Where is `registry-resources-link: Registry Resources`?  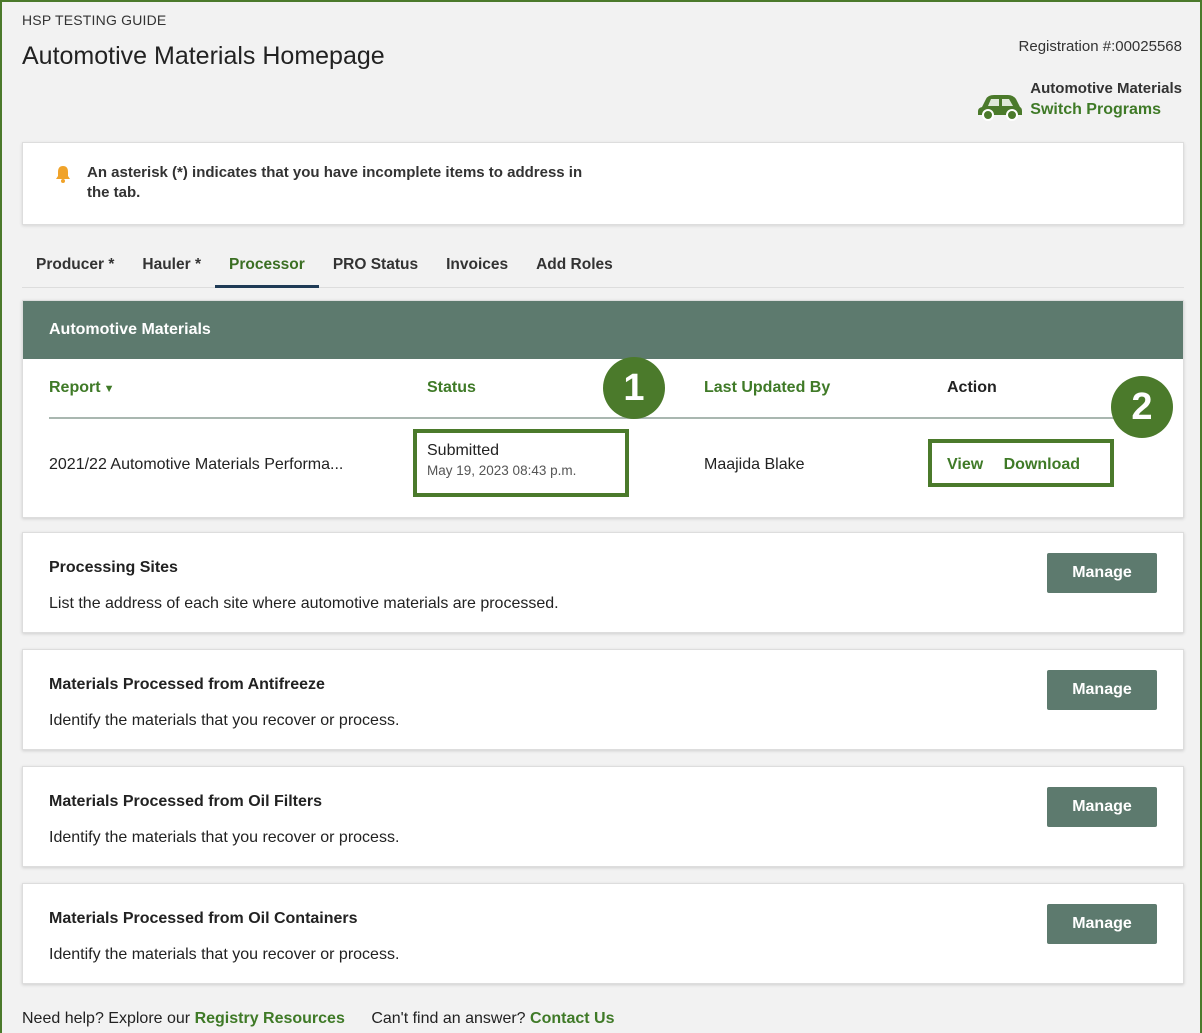 registry-resources-link: Registry Resources is located at coordinates (270, 1018).